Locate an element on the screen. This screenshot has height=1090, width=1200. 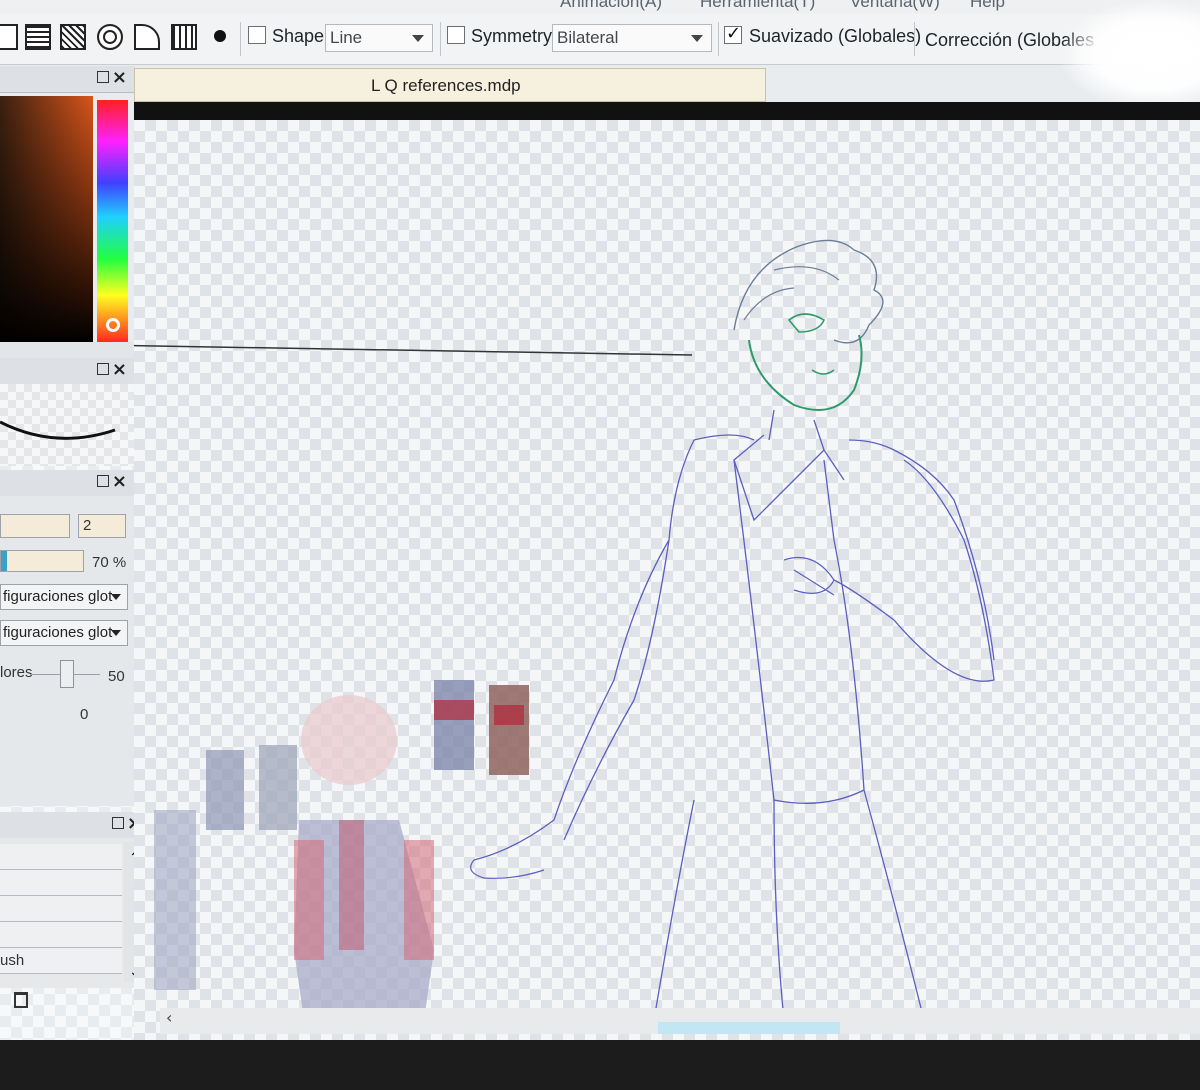
document-tab-title: L Q references.mdp is located at coordinates (446, 85).